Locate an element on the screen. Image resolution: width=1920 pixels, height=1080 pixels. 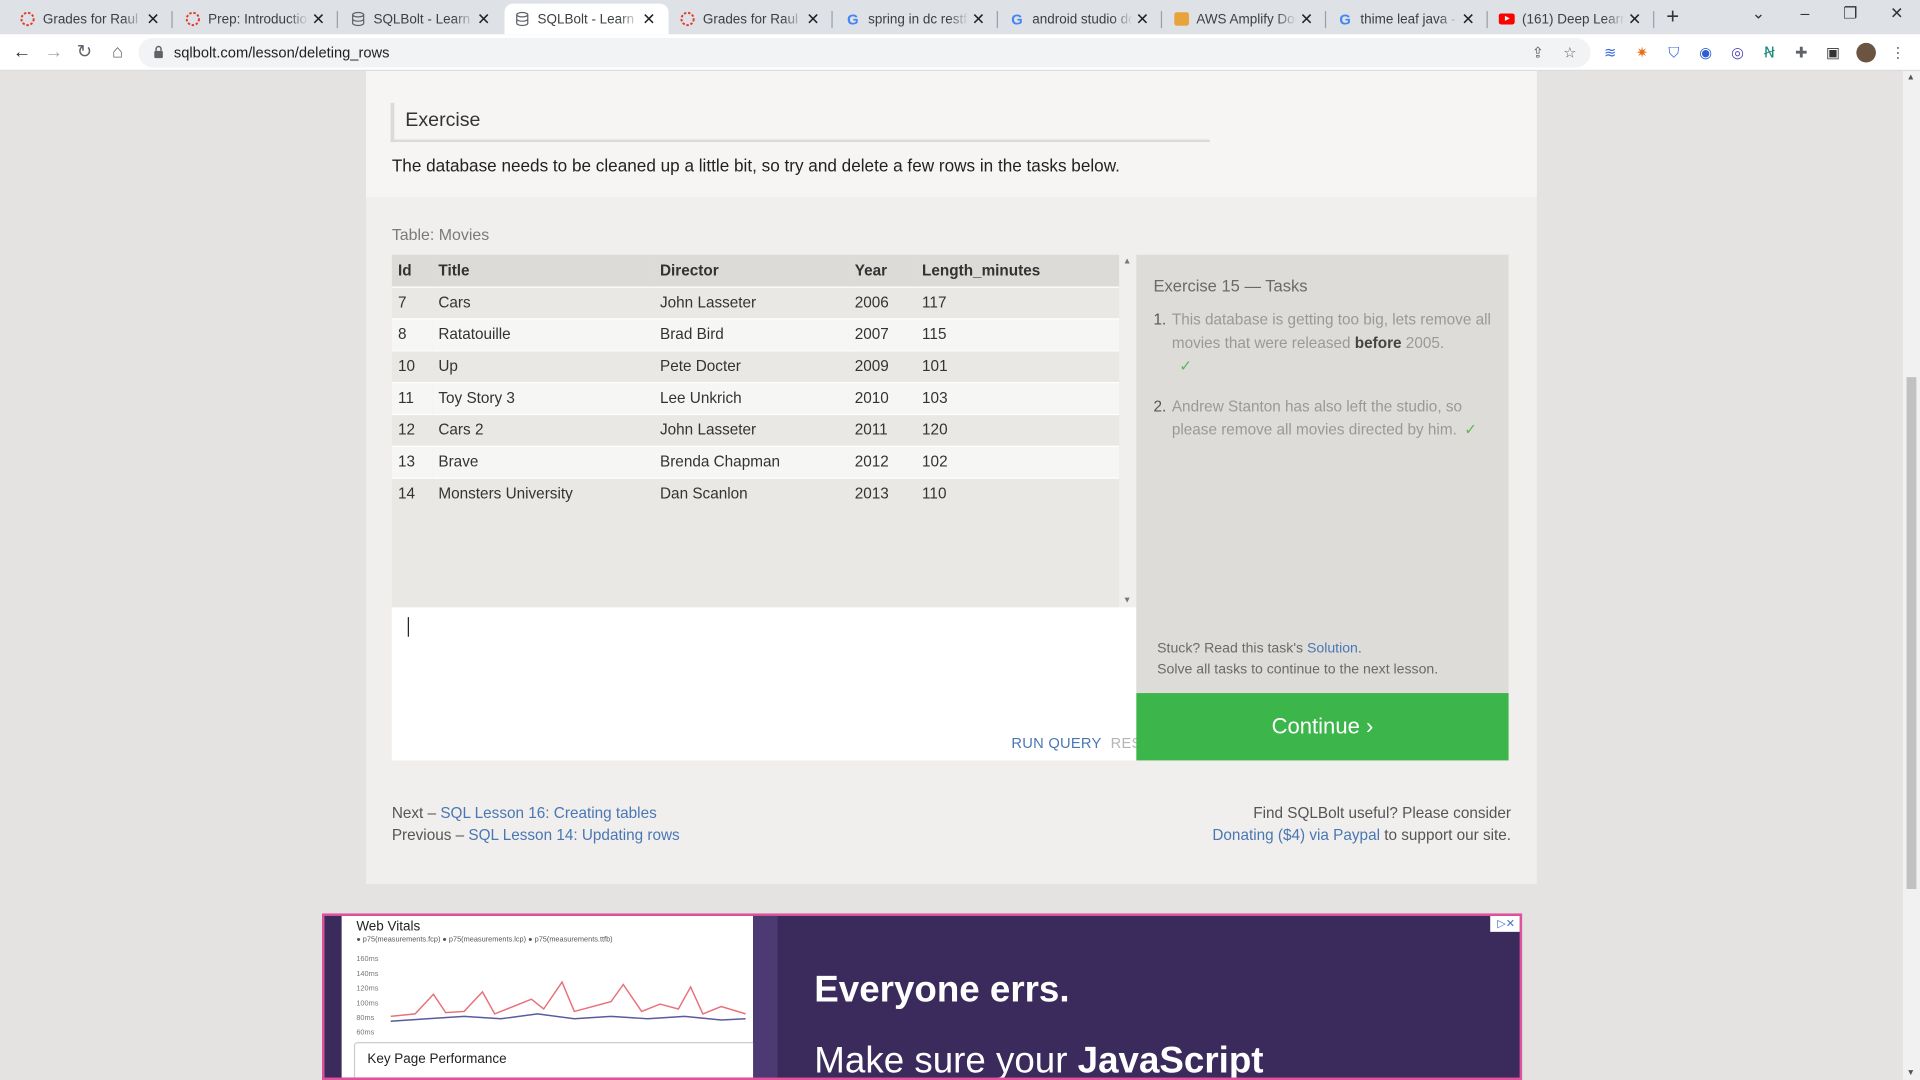
profile-avatar is located at coordinates (1866, 52).